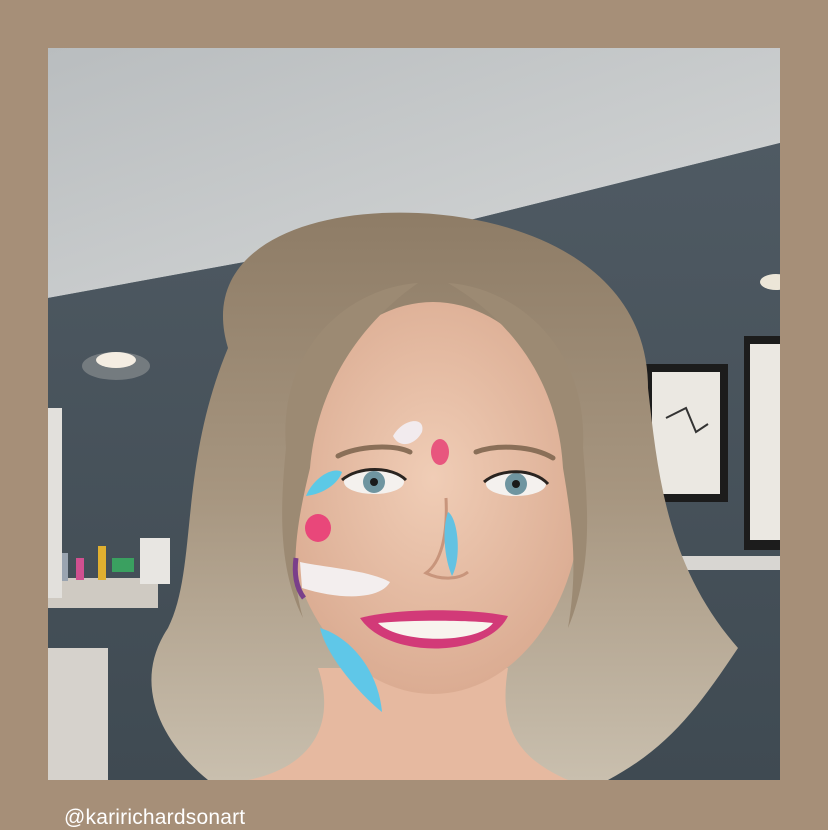 This screenshot has width=828, height=830. What do you see at coordinates (154, 818) in the screenshot?
I see `username-handle: @karirichardsonart` at bounding box center [154, 818].